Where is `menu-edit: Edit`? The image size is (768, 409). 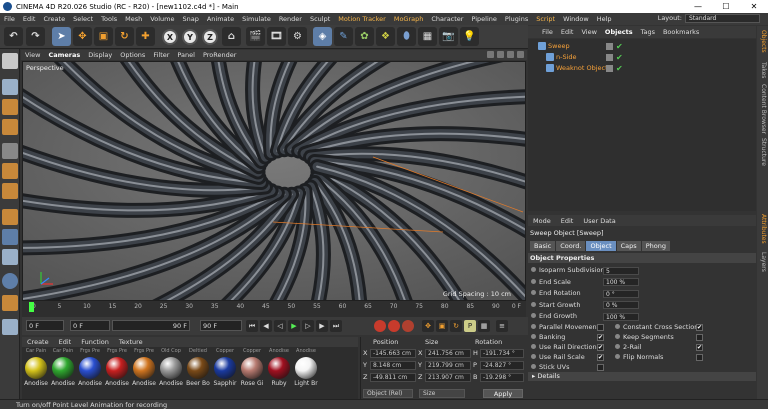
menu-edit: Edit is located at coordinates (29, 19).